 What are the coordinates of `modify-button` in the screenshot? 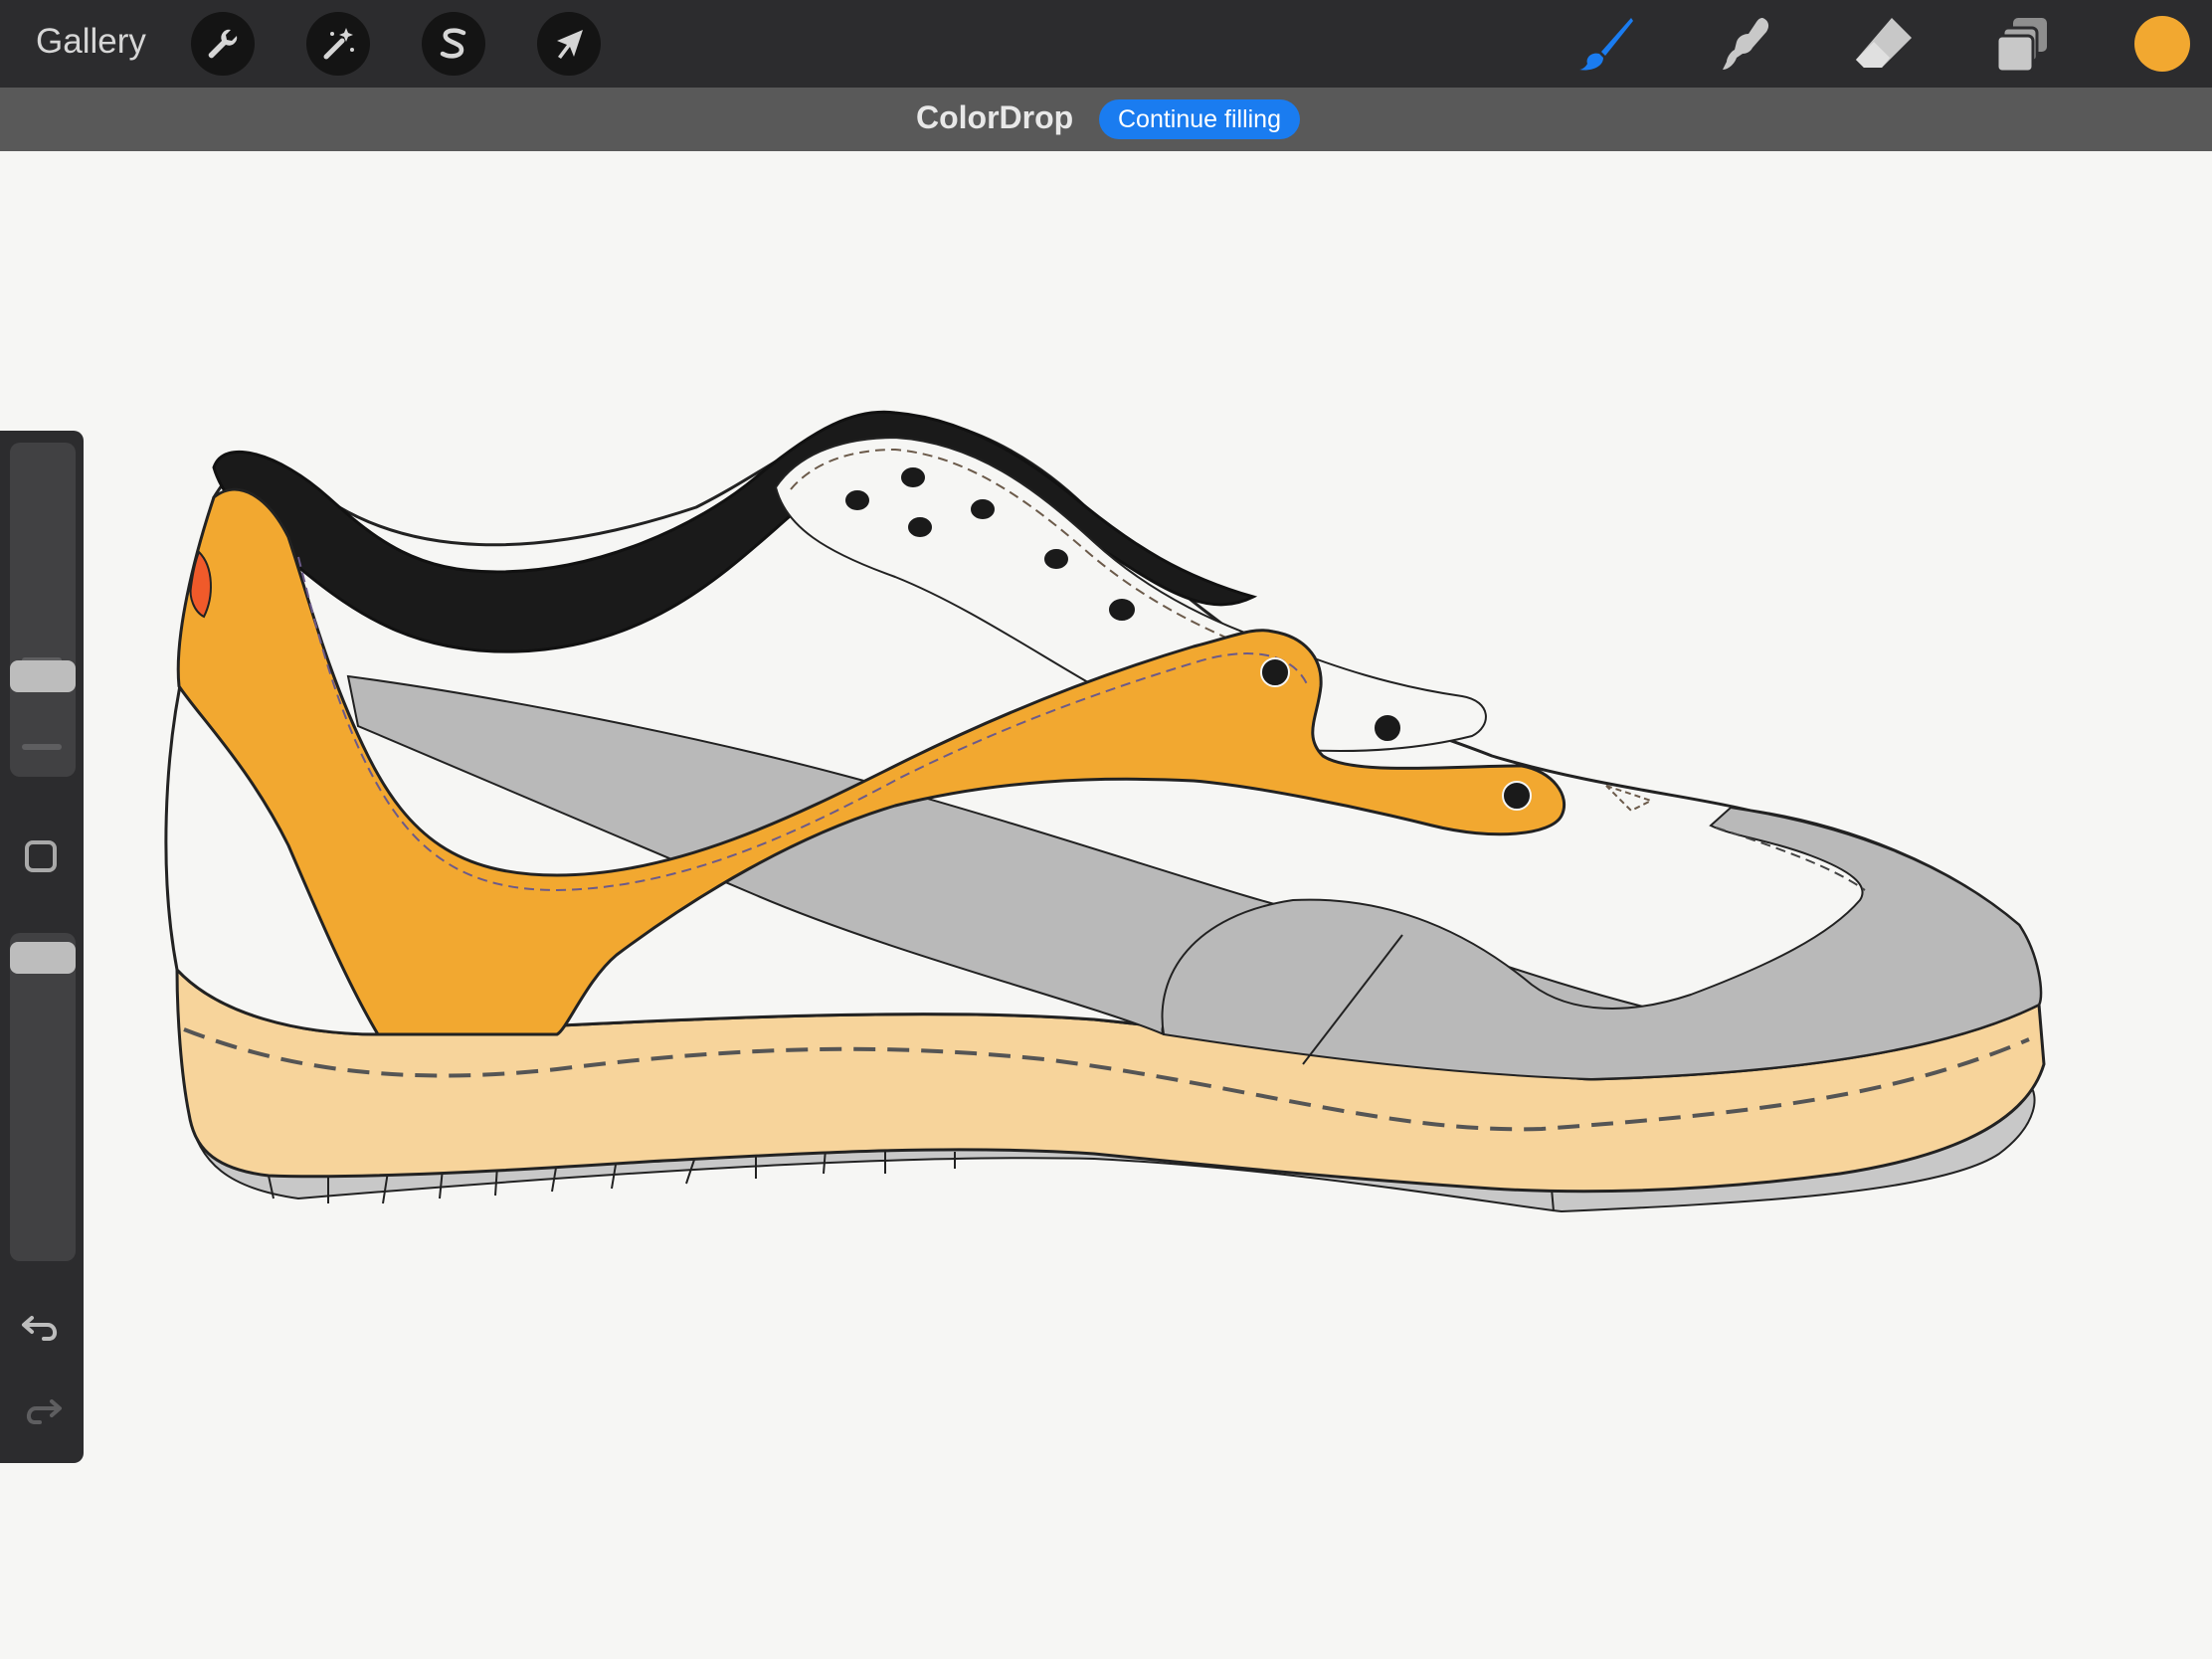 It's located at (41, 856).